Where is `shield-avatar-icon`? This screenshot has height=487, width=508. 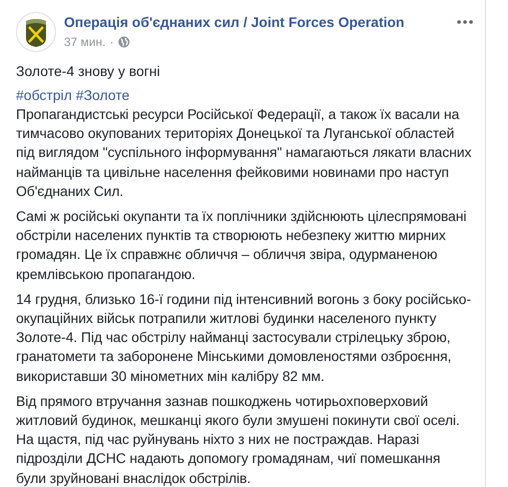
shield-avatar-icon is located at coordinates (36, 32).